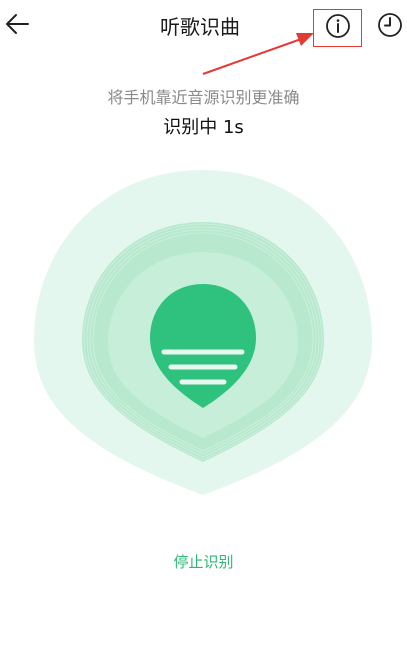 The width and height of the screenshot is (407, 646). Describe the element at coordinates (200, 27) in the screenshot. I see `page-title: 听歌识曲` at that location.